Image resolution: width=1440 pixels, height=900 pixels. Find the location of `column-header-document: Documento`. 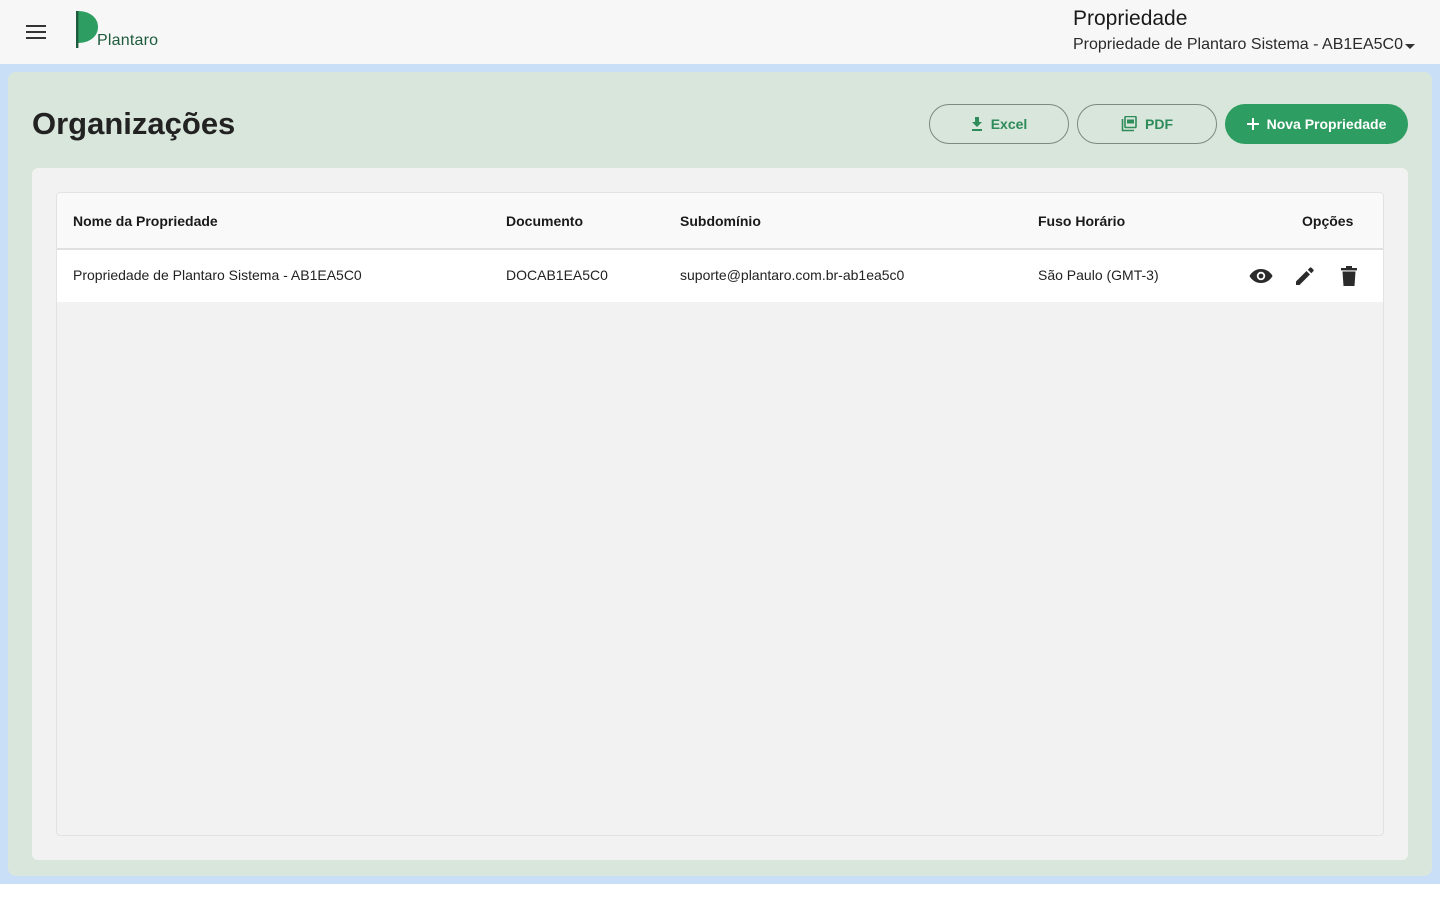

column-header-document: Documento is located at coordinates (544, 221).